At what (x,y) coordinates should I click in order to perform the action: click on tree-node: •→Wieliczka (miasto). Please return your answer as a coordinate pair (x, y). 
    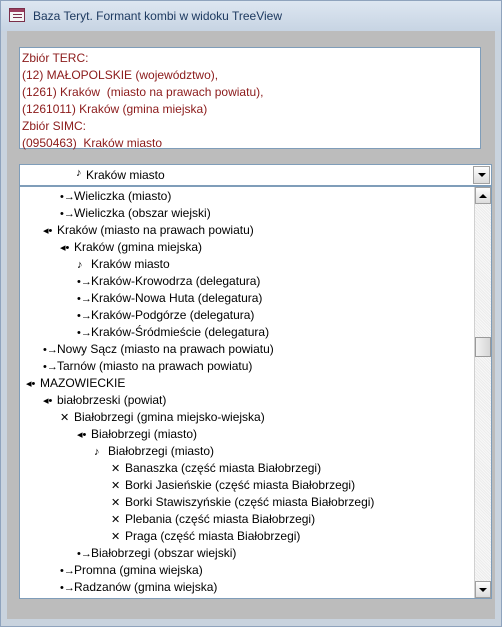
    Looking at the image, I should click on (115, 196).